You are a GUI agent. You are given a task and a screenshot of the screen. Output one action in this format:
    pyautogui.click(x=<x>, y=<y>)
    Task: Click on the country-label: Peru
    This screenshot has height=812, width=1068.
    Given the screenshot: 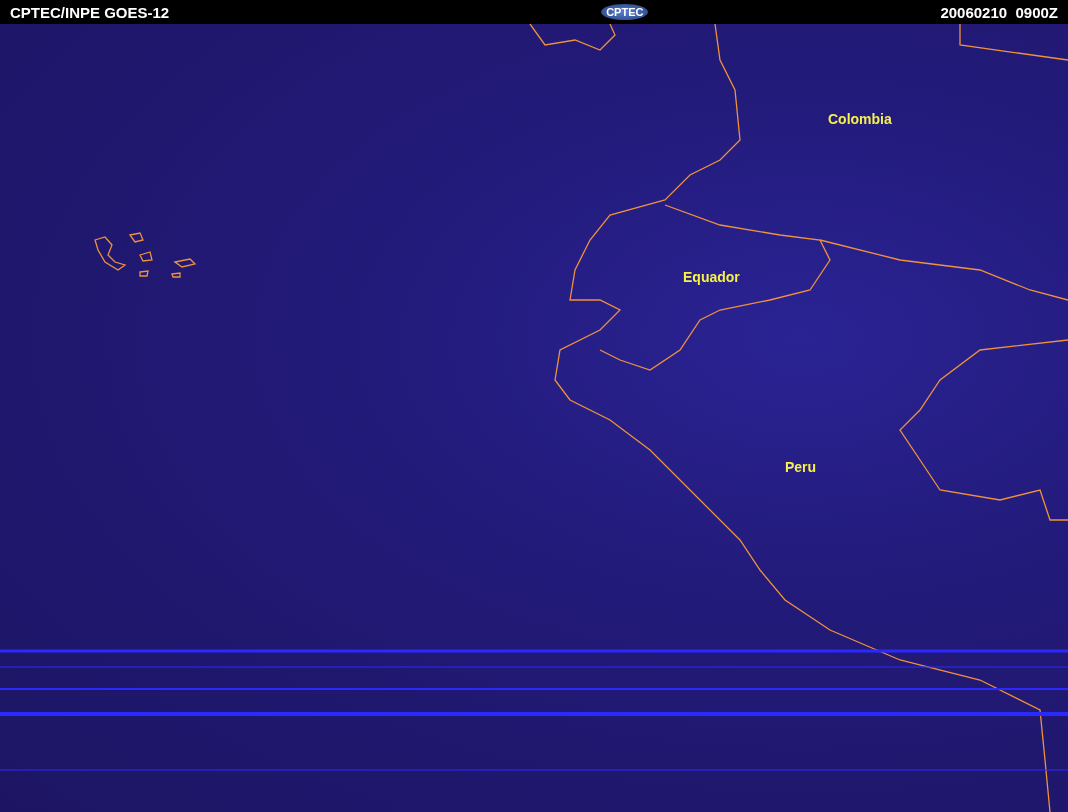 What is the action you would take?
    pyautogui.click(x=801, y=467)
    